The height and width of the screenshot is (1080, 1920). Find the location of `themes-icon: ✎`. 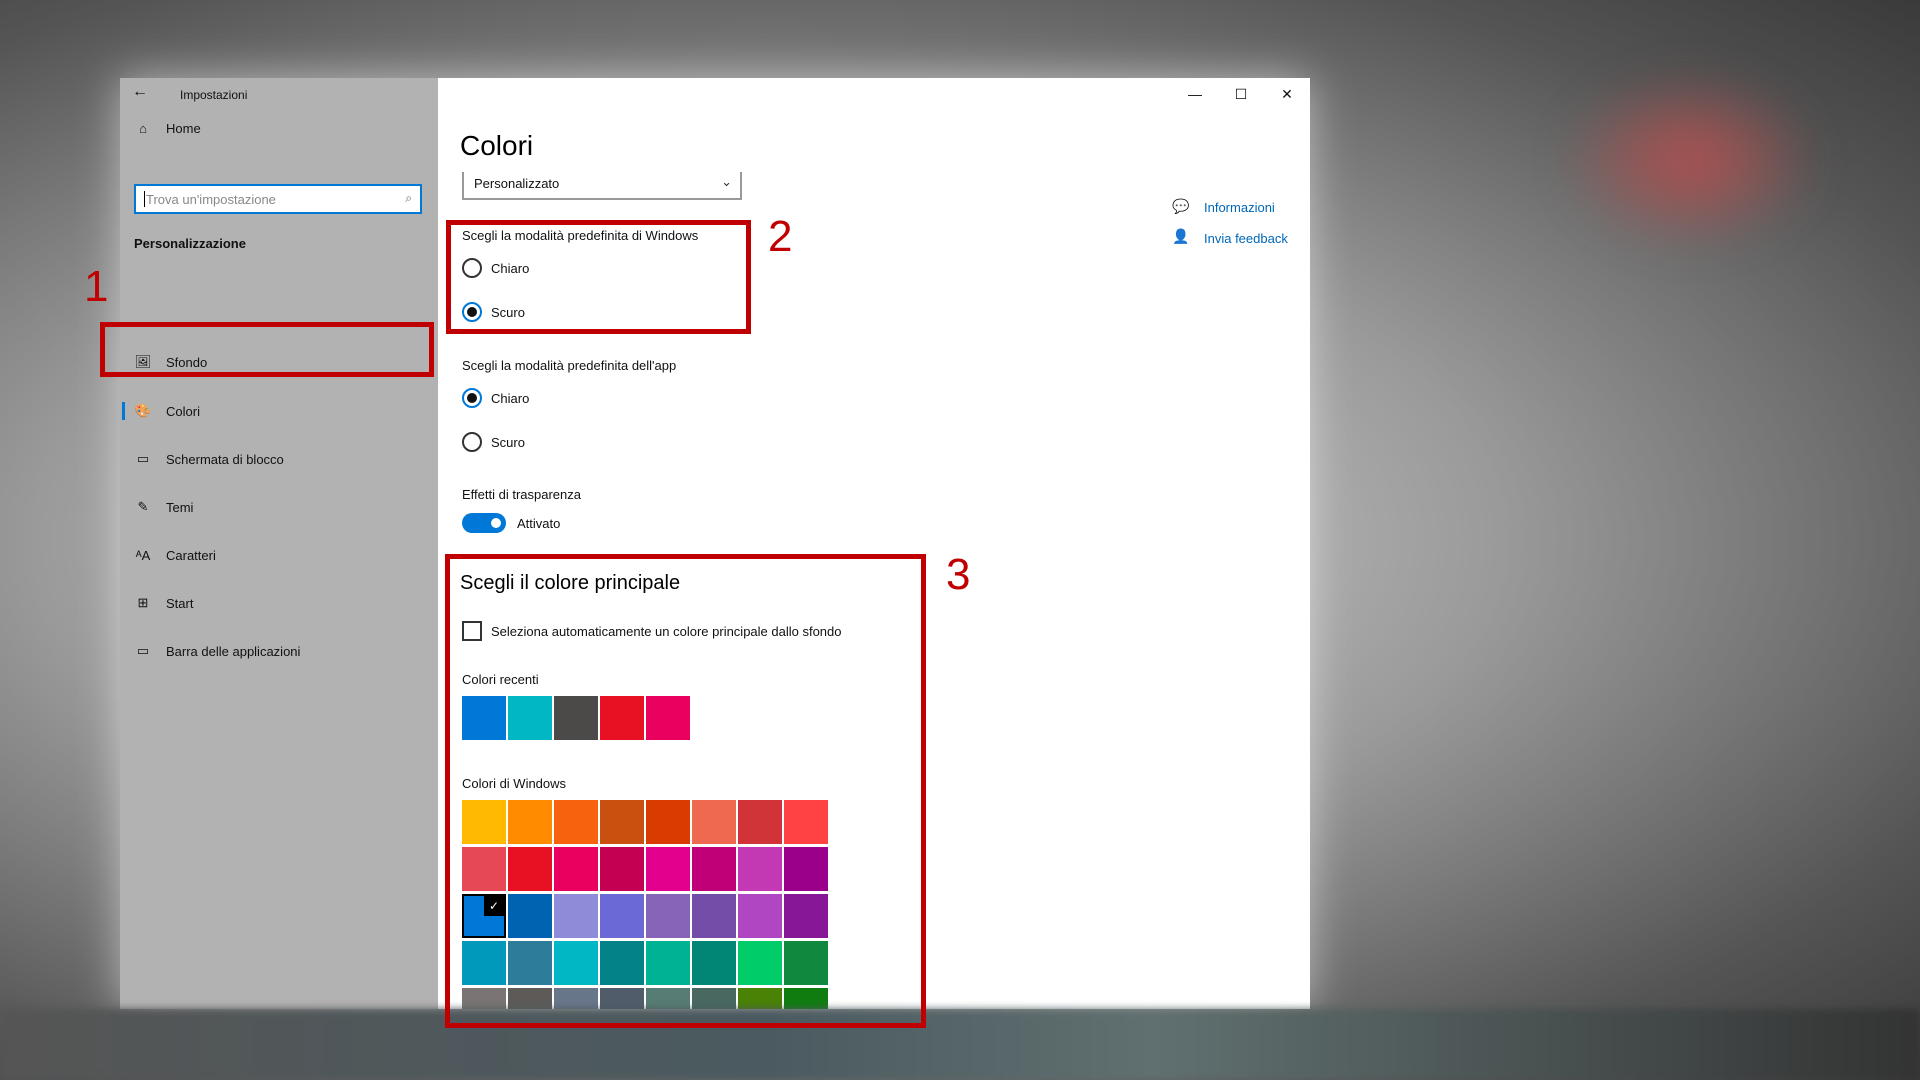

themes-icon: ✎ is located at coordinates (143, 506).